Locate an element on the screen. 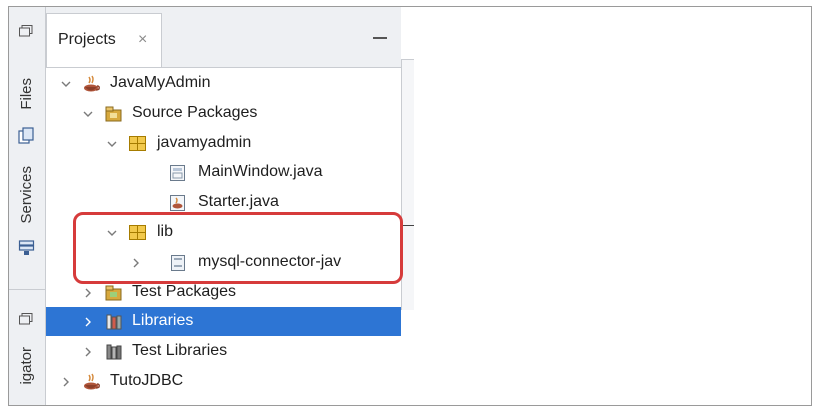 This screenshot has height=412, width=819. navigator-tab-label: igator is located at coordinates (26, 366).